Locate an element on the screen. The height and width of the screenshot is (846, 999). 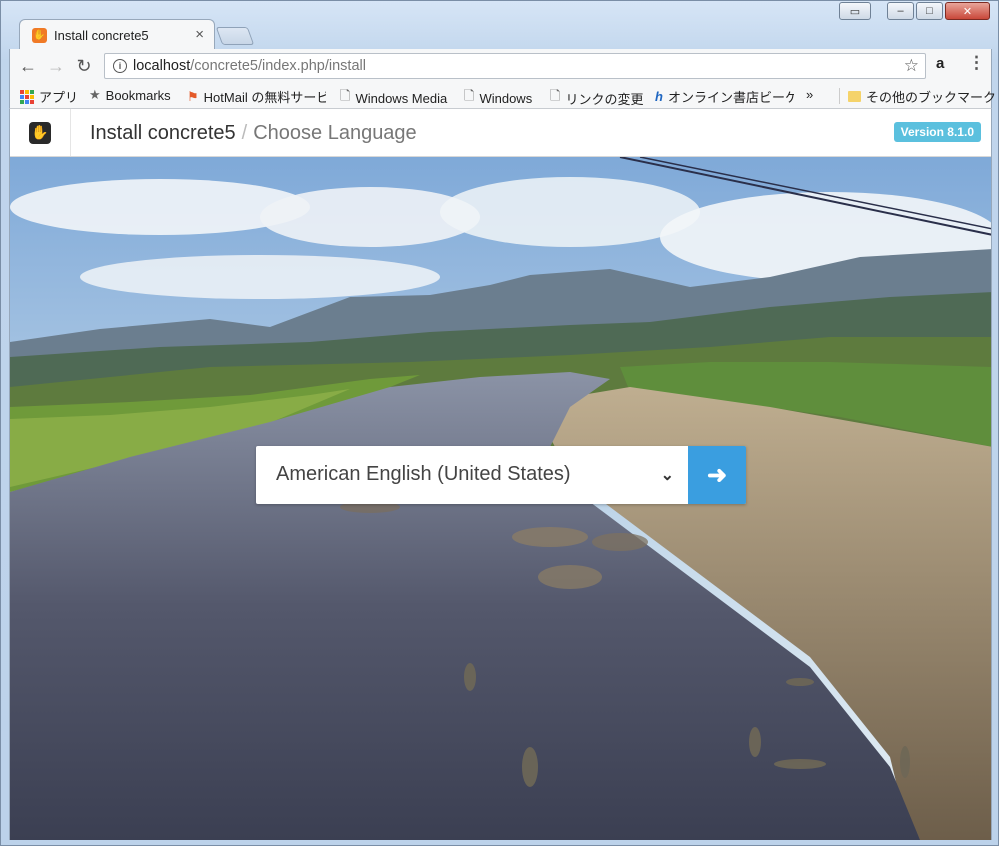
user-icon: ▭ is located at coordinates (855, 11).